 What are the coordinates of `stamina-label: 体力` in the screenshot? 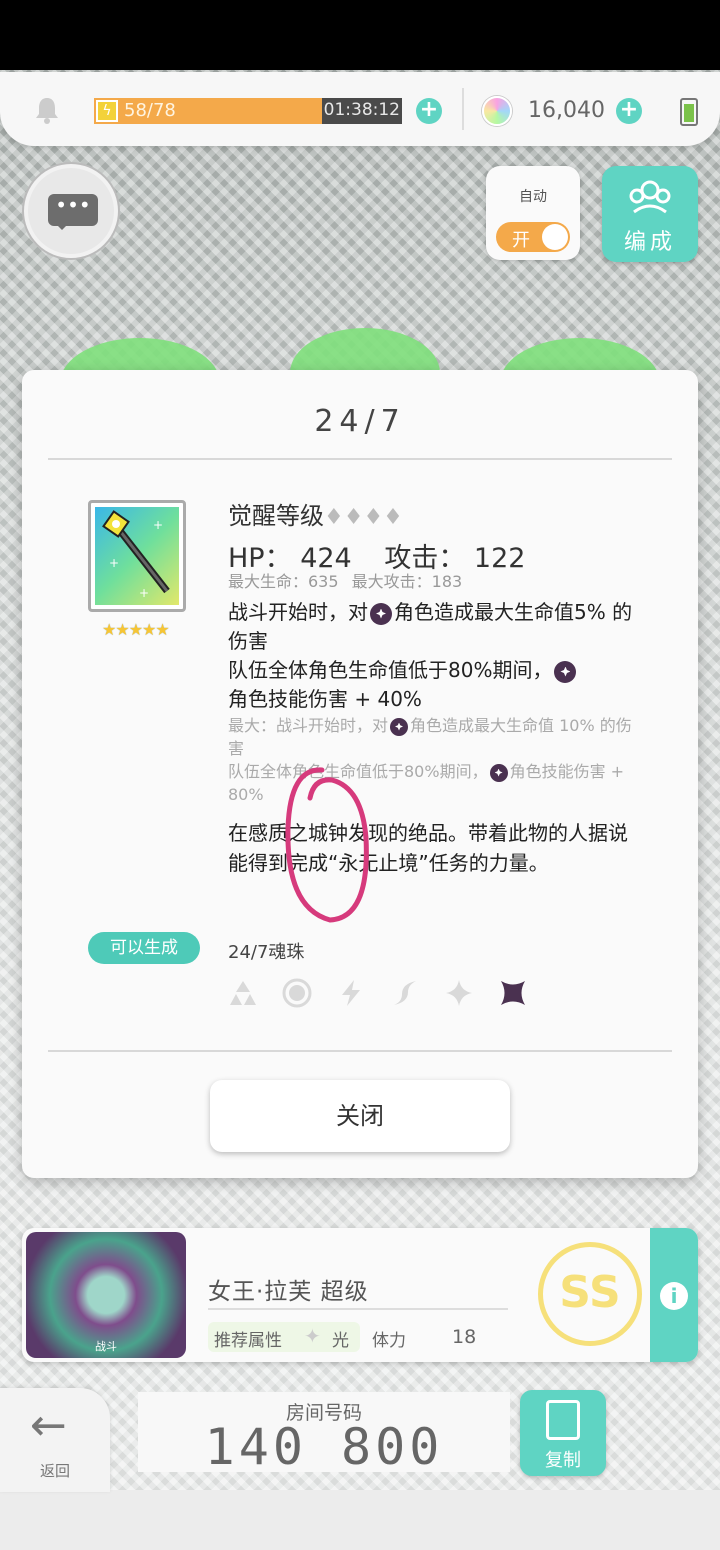 It's located at (389, 1341).